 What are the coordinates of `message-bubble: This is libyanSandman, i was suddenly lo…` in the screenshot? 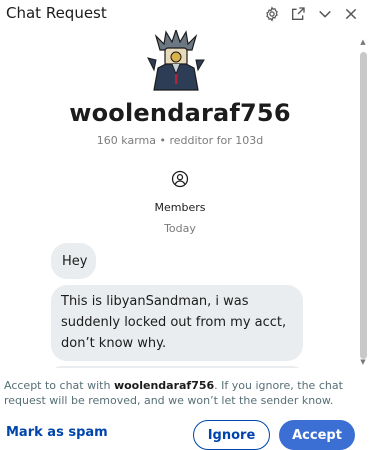 It's located at (177, 323).